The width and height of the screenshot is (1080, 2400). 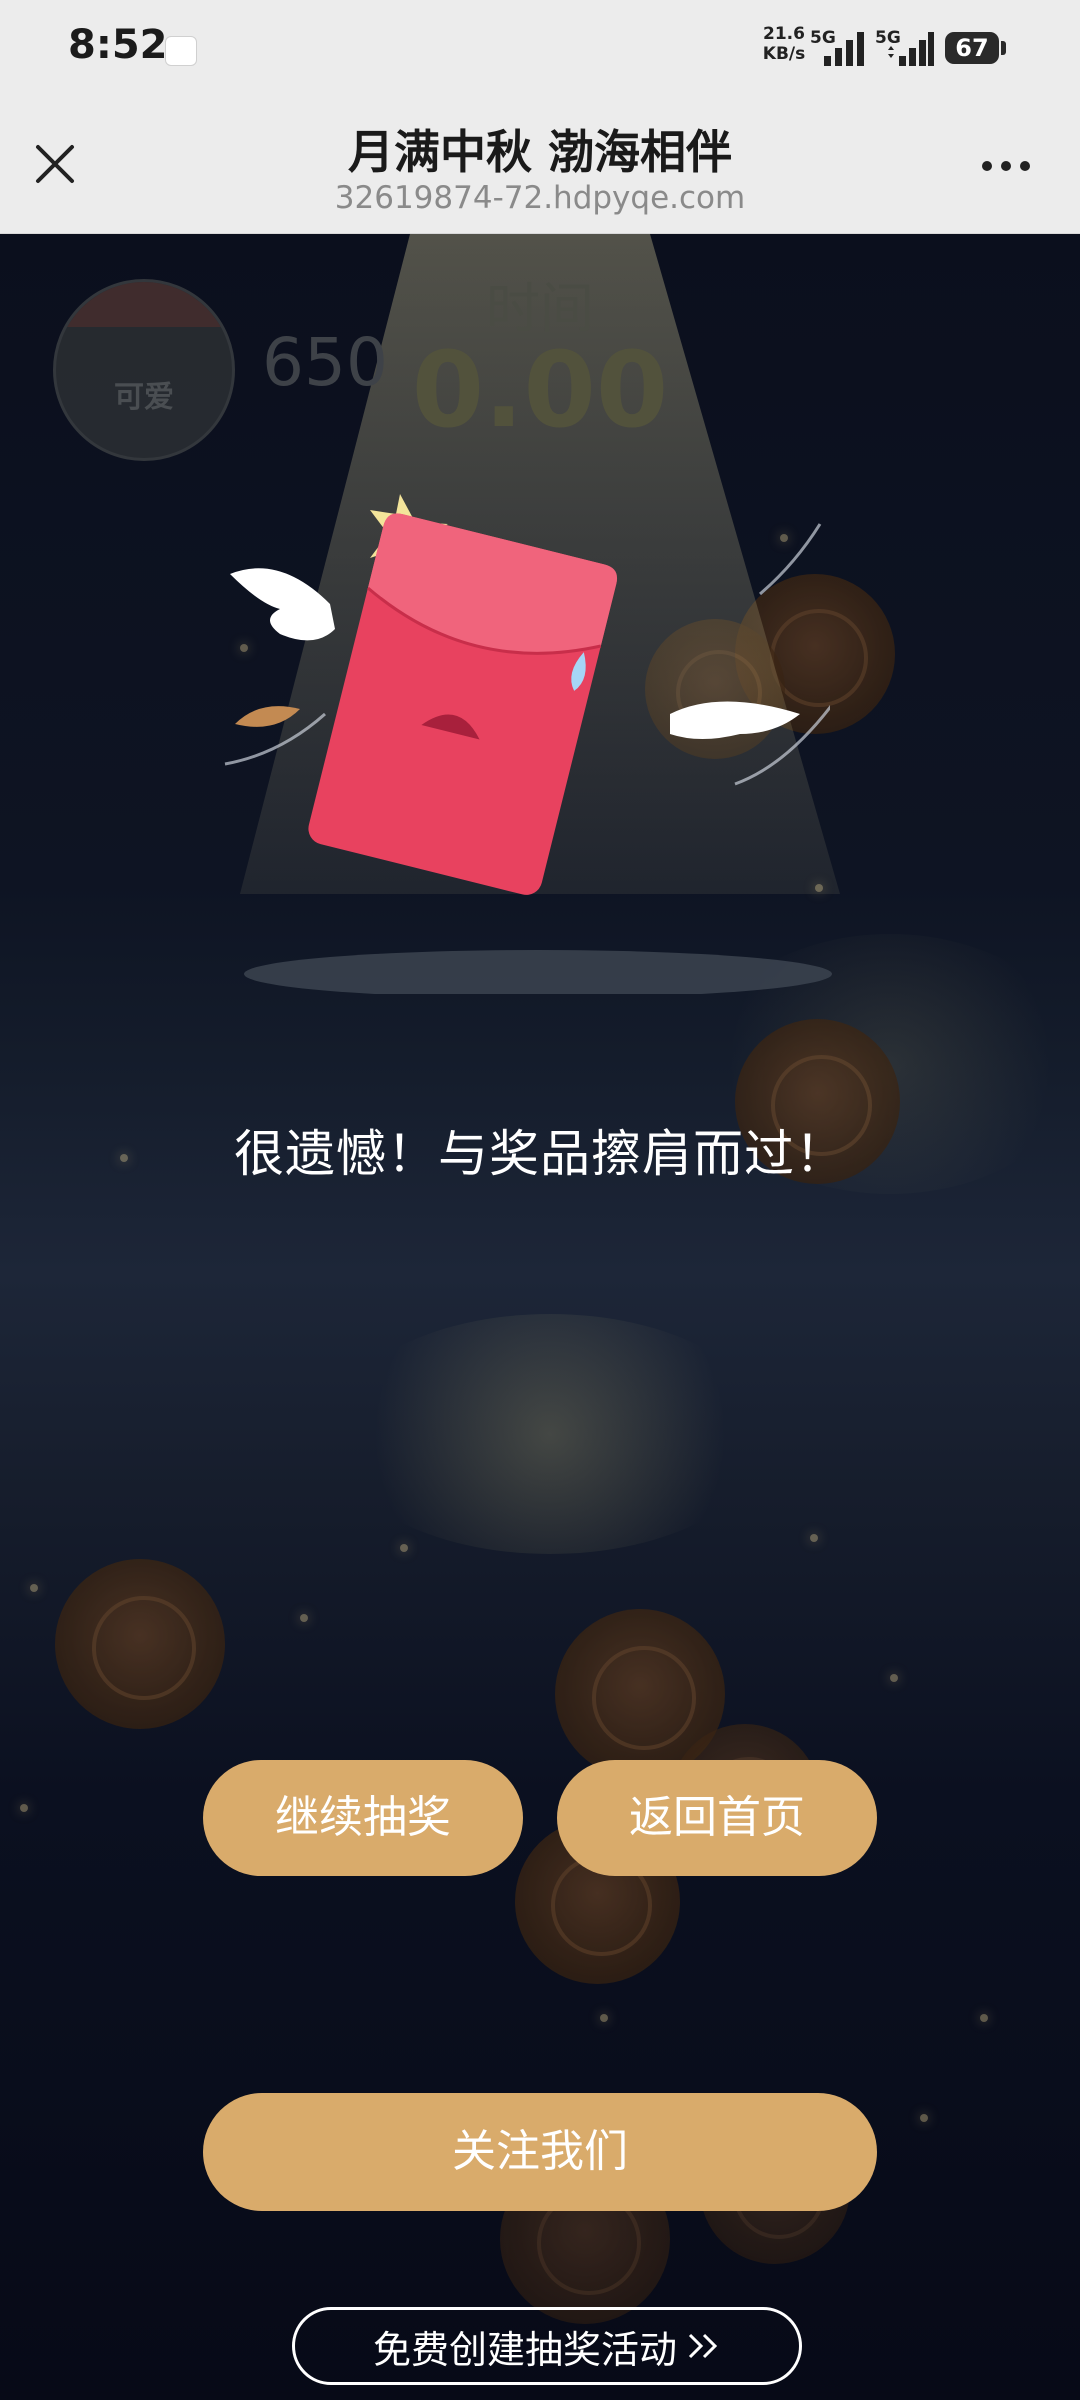 What do you see at coordinates (540, 2152) in the screenshot?
I see `follow-us-button: 关注我们` at bounding box center [540, 2152].